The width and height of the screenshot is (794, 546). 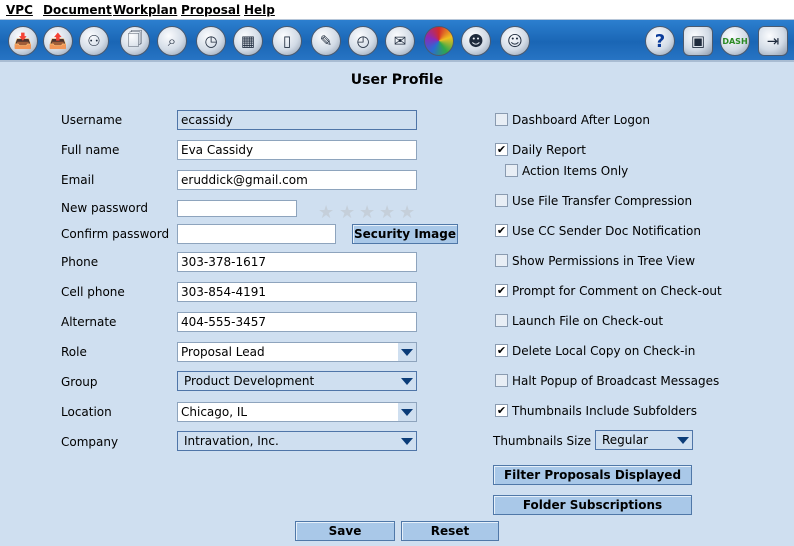 What do you see at coordinates (607, 231) in the screenshot?
I see `cc-sender-notification-label: Use CC Sender Doc Notification` at bounding box center [607, 231].